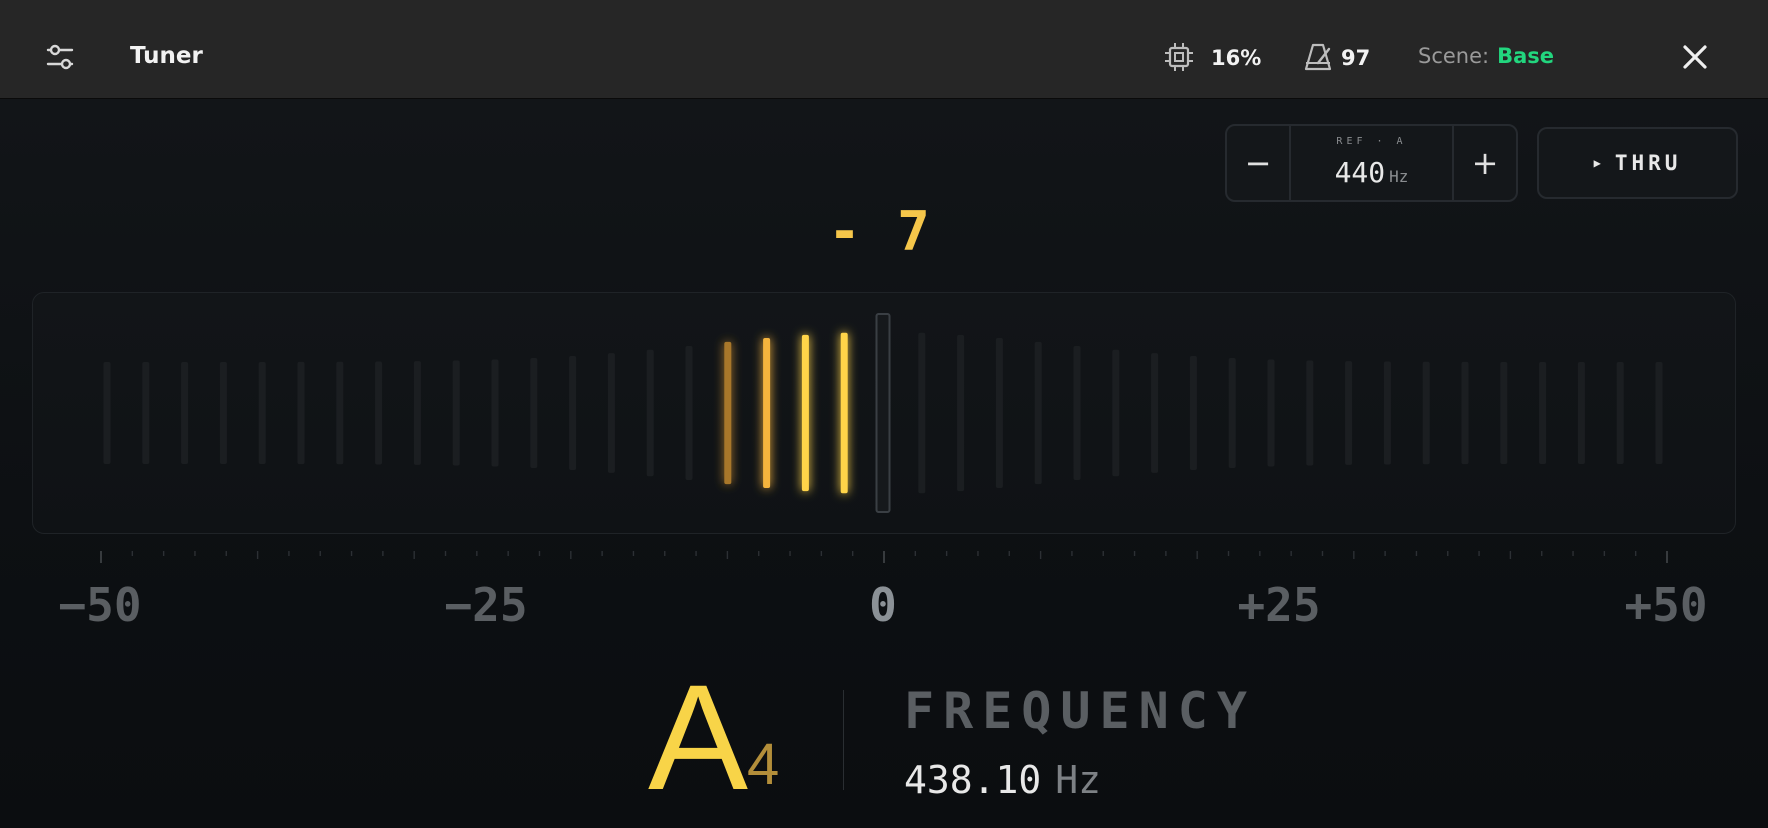  What do you see at coordinates (100, 605) in the screenshot?
I see `scale-label-minus-50: −50` at bounding box center [100, 605].